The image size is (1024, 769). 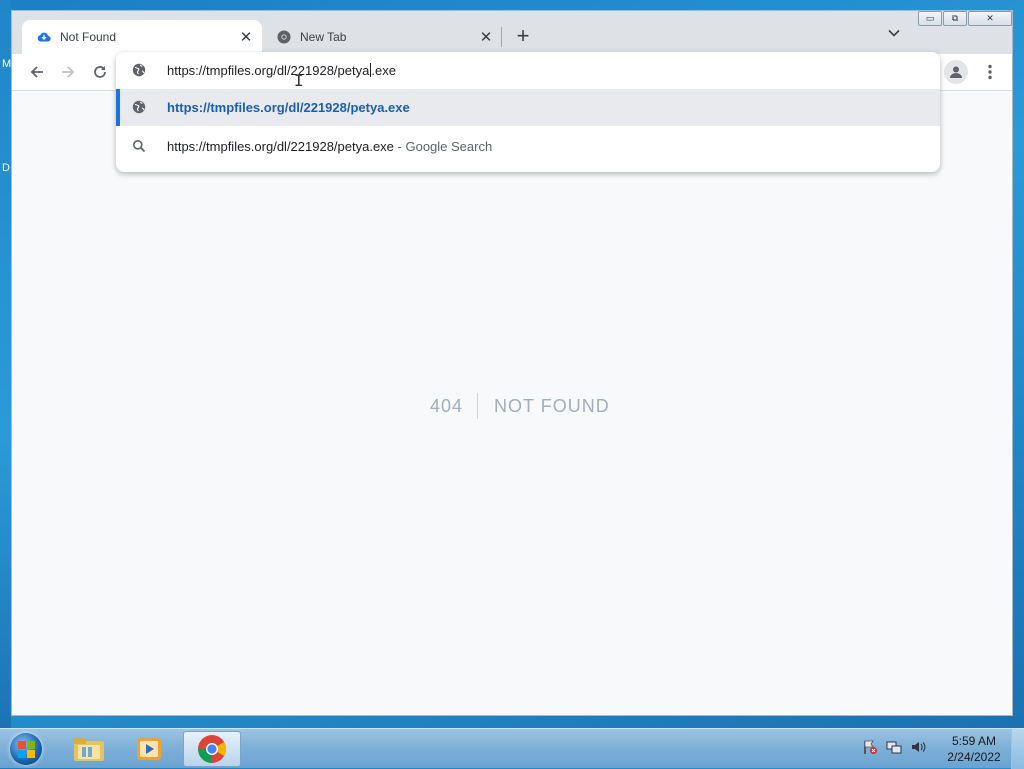 I want to click on close-window-button: ✕, so click(x=990, y=18).